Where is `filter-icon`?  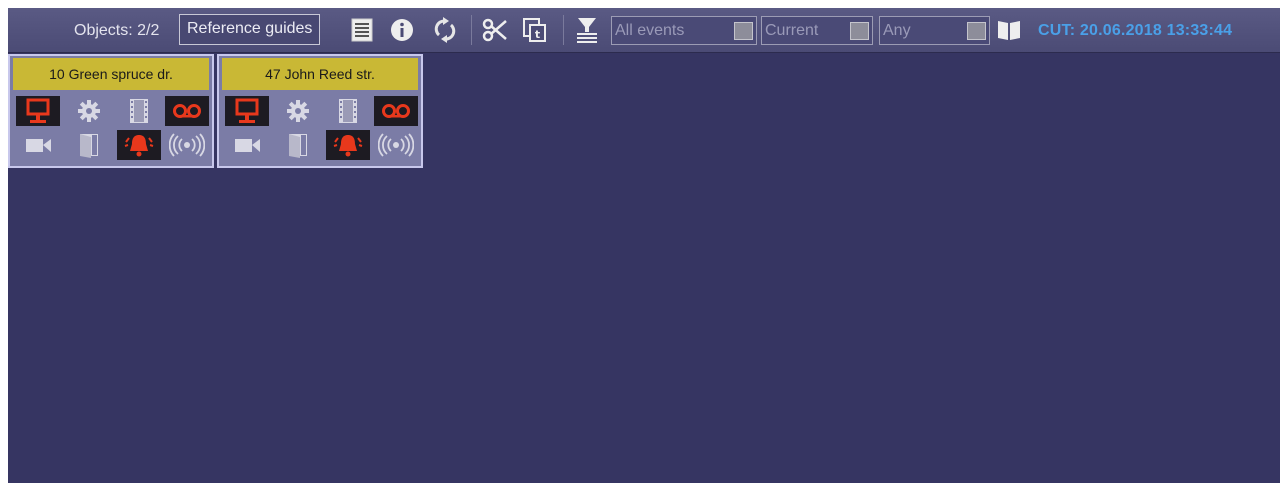
filter-icon is located at coordinates (587, 30).